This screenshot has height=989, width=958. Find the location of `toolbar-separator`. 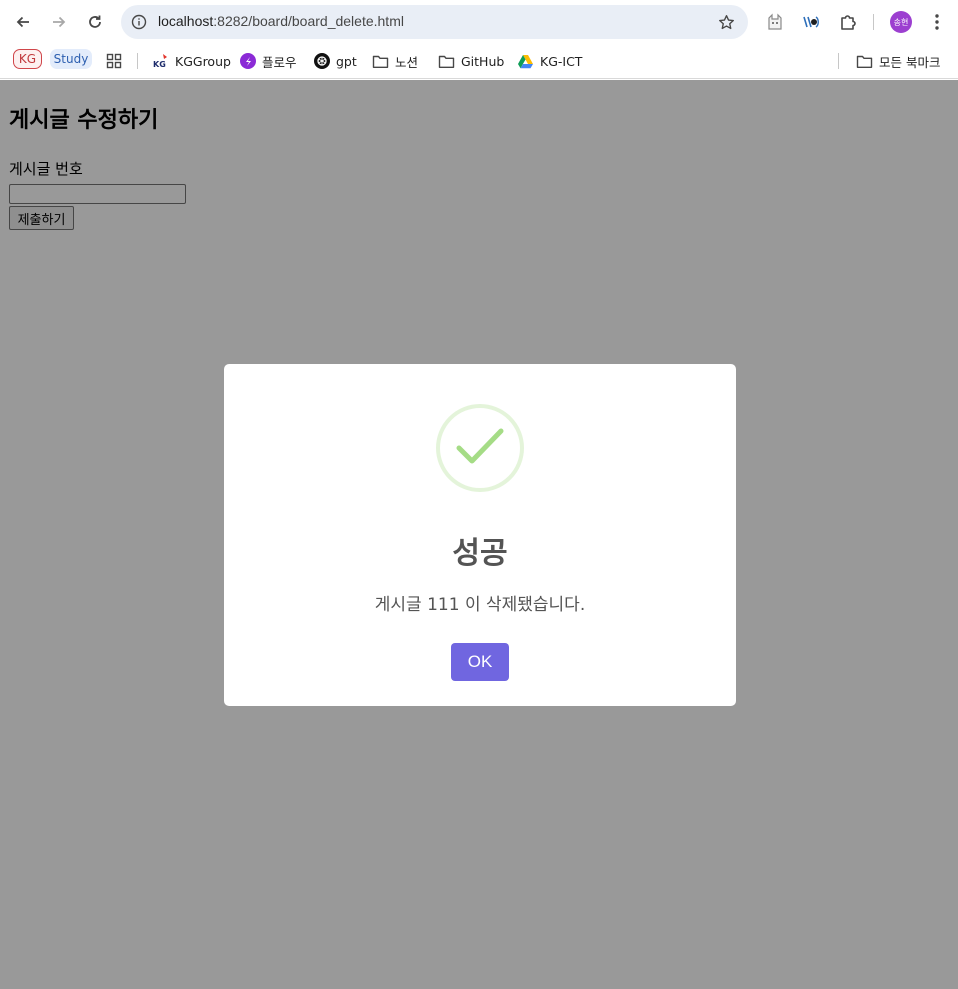

toolbar-separator is located at coordinates (873, 22).